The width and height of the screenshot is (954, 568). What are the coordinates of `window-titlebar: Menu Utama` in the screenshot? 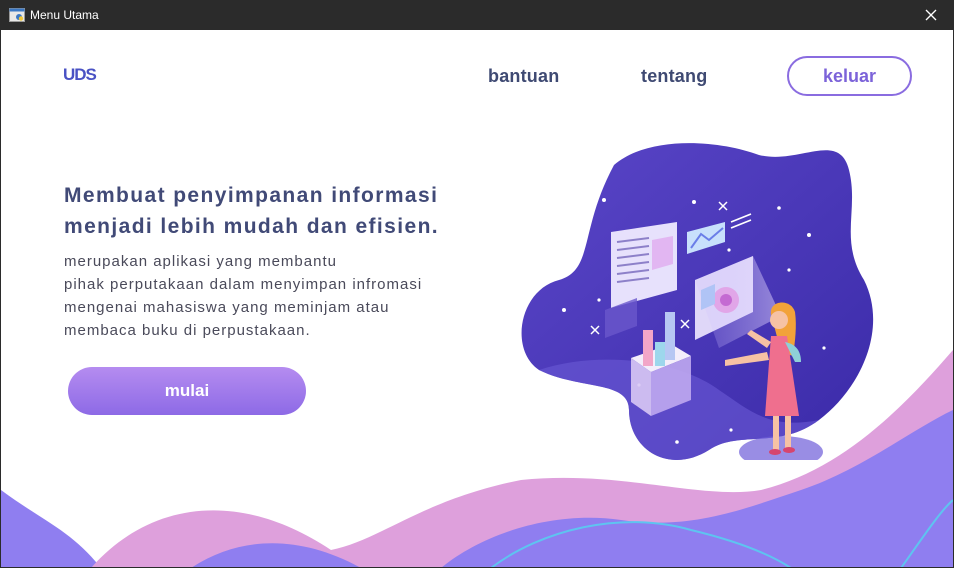 It's located at (477, 15).